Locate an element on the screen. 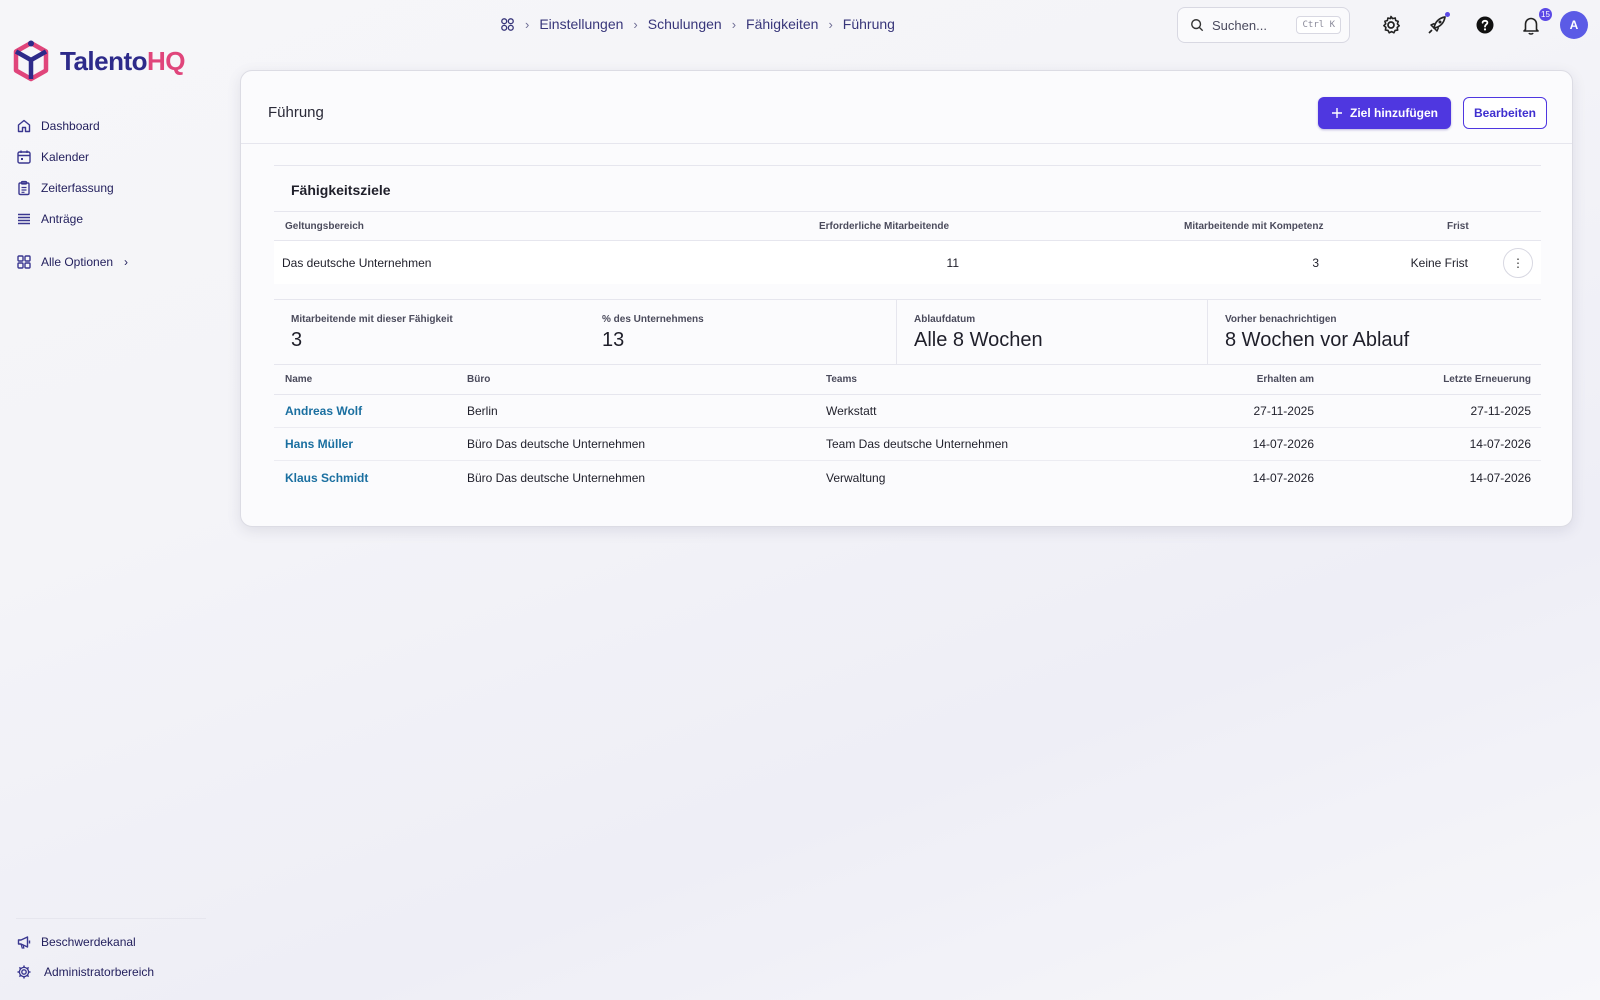  page-title: Führung is located at coordinates (296, 112).